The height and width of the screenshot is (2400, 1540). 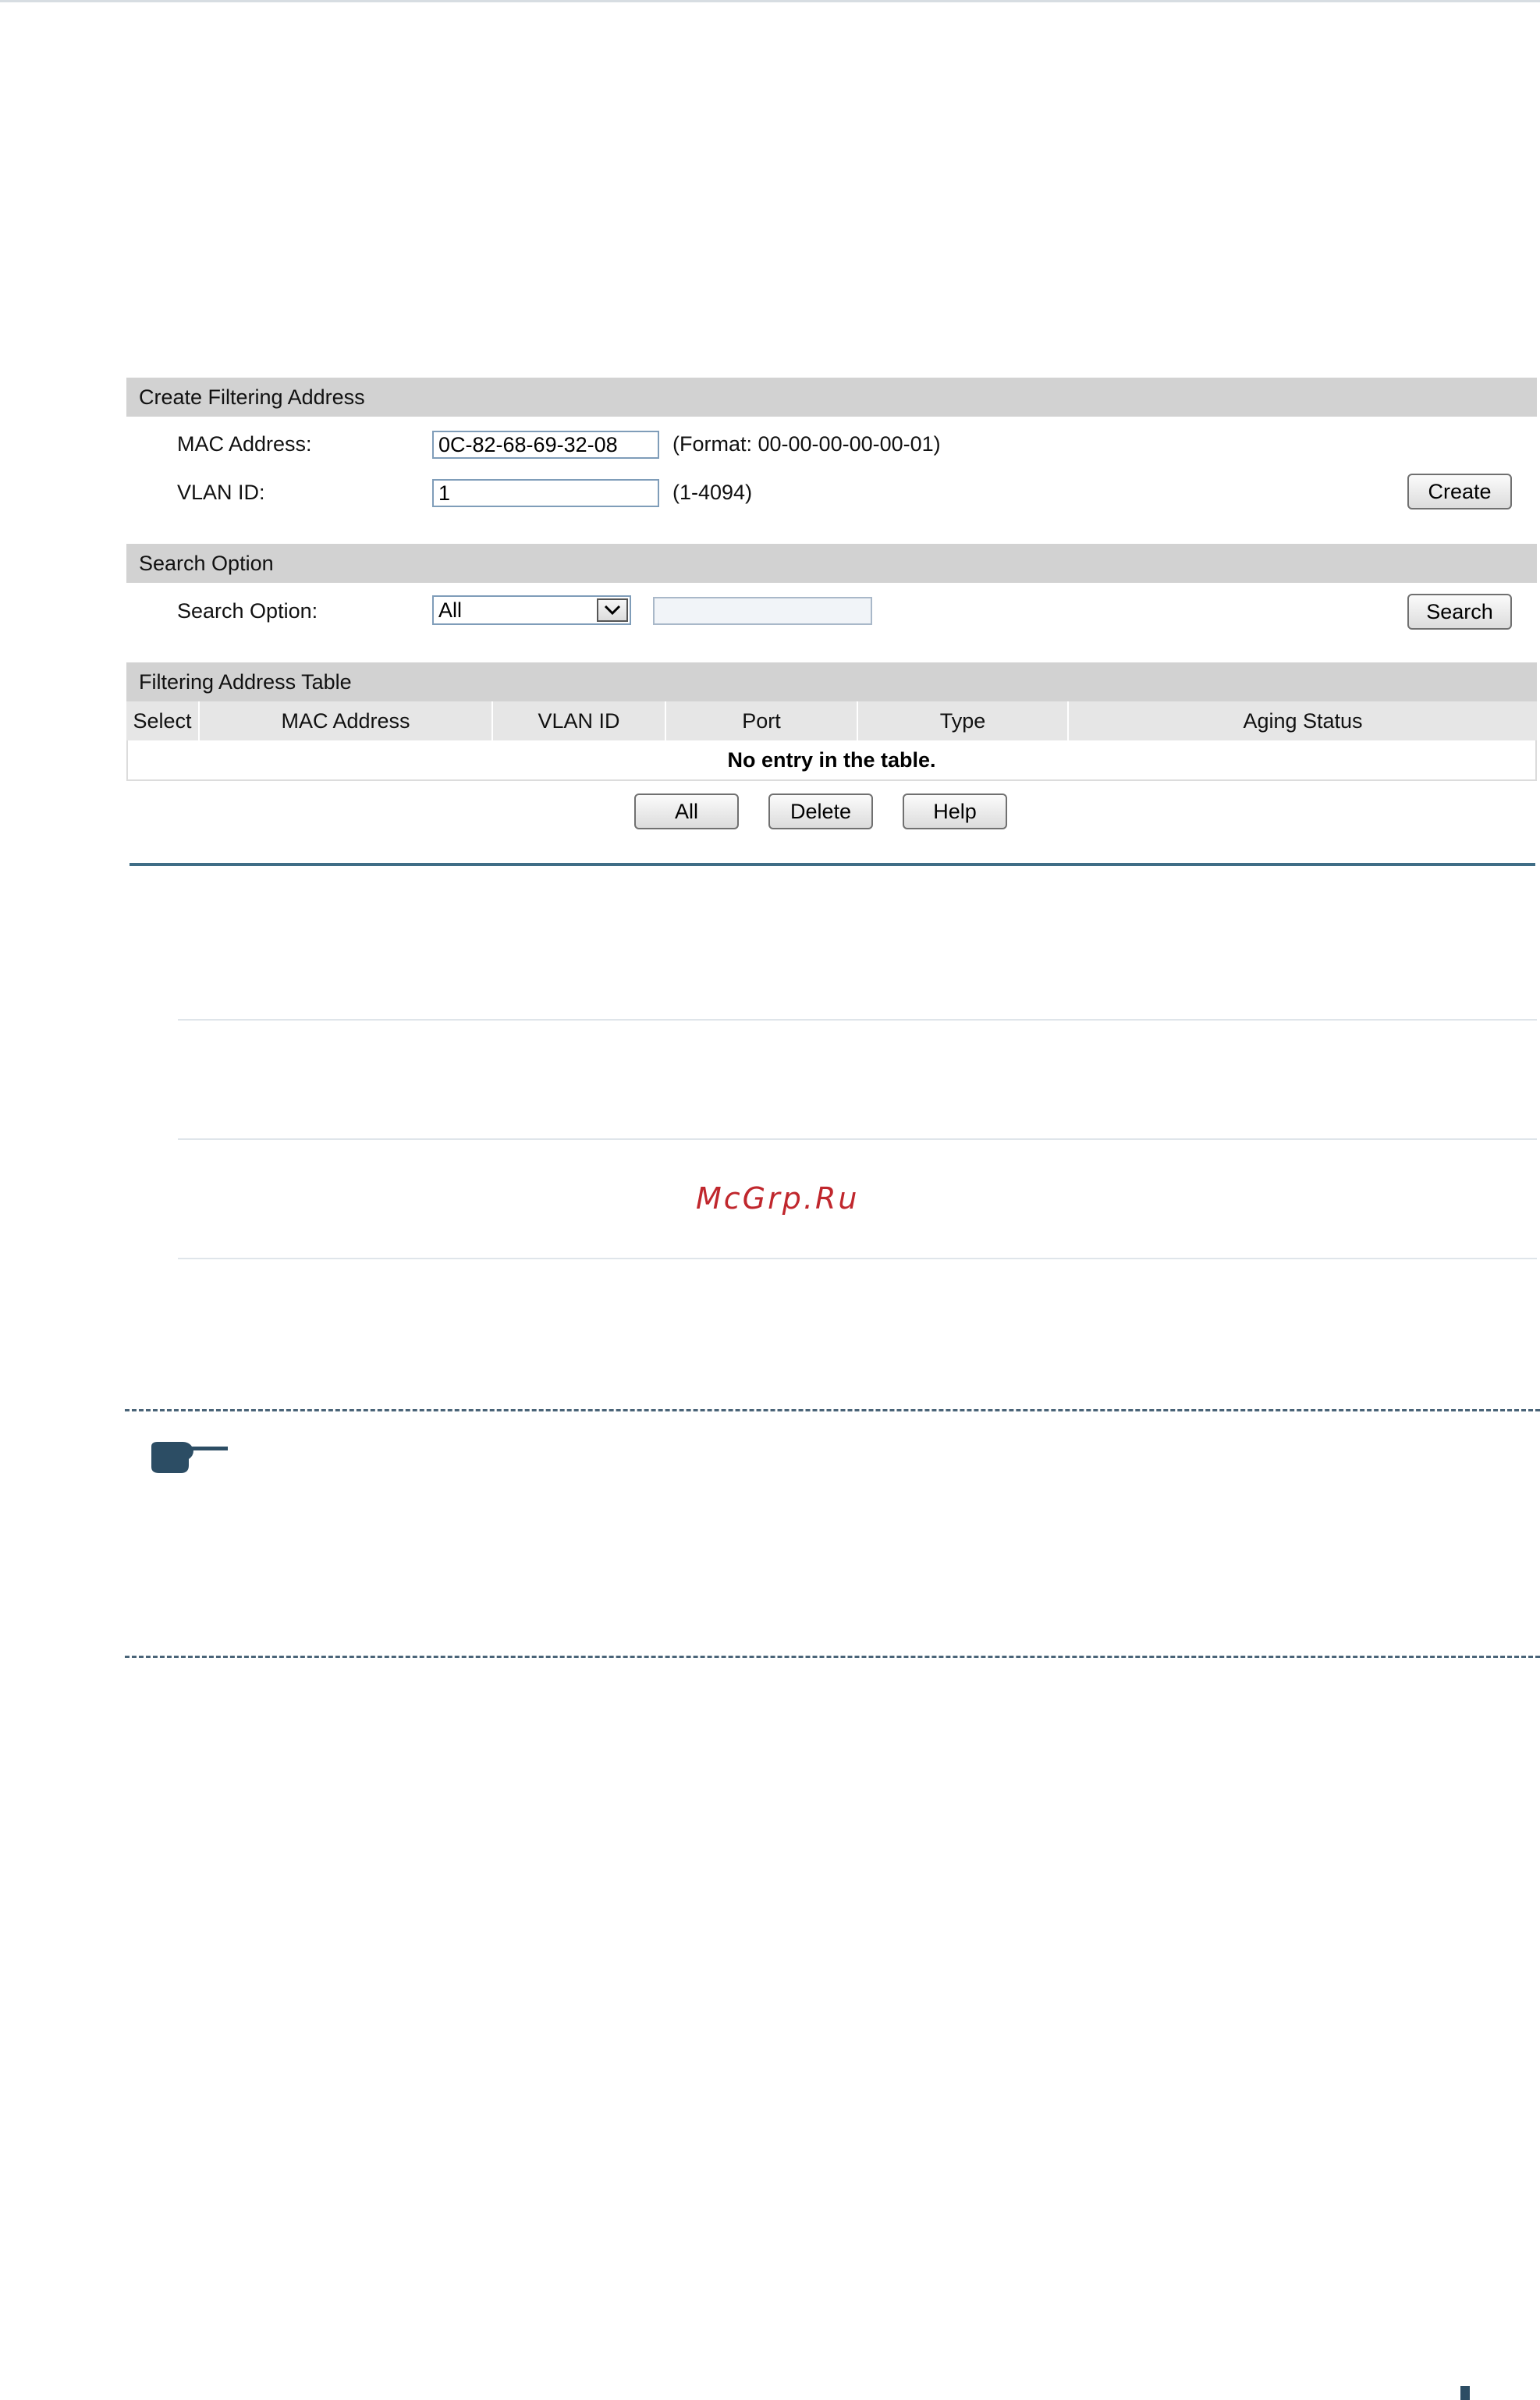 What do you see at coordinates (831, 397) in the screenshot?
I see `create-section-header: Create Filtering Address` at bounding box center [831, 397].